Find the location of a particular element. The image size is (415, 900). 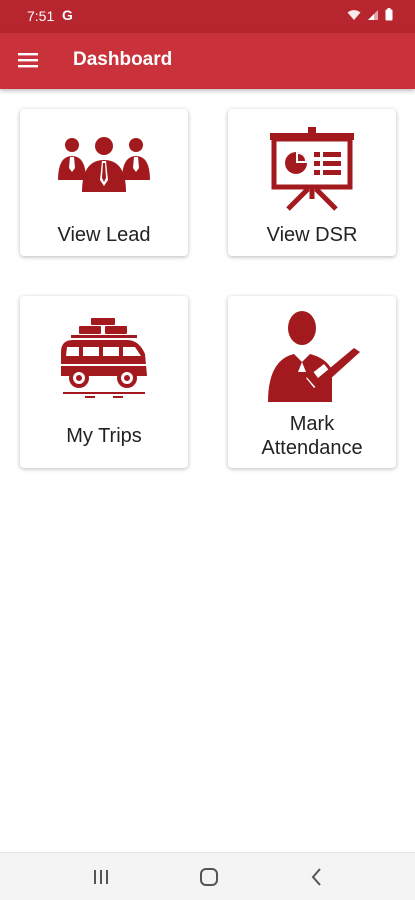

recent-apps-icon is located at coordinates (101, 877).